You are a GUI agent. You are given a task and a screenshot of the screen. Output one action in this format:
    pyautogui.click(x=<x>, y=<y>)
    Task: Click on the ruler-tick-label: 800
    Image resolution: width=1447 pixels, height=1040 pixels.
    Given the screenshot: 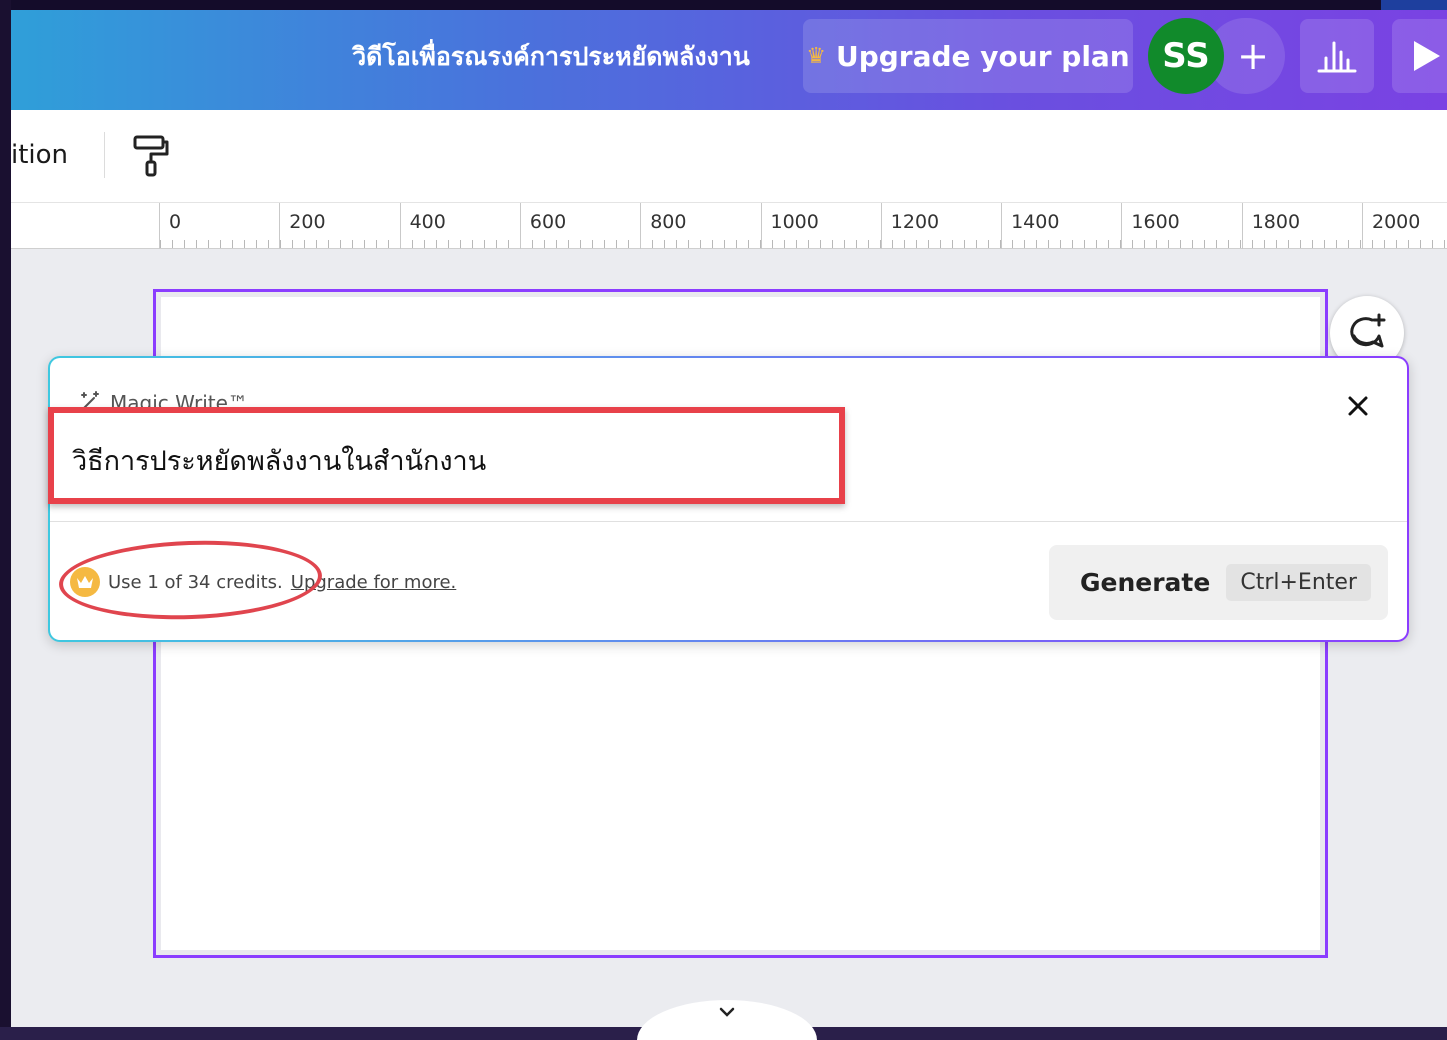 What is the action you would take?
    pyautogui.click(x=668, y=222)
    